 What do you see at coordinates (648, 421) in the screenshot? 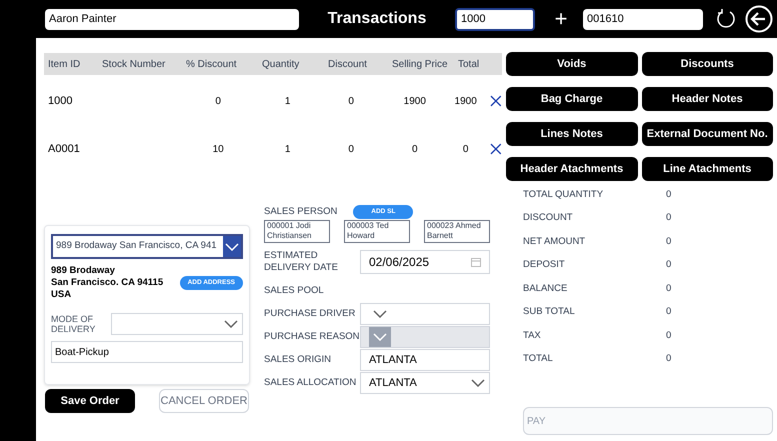
I see `pay-field: PAY` at bounding box center [648, 421].